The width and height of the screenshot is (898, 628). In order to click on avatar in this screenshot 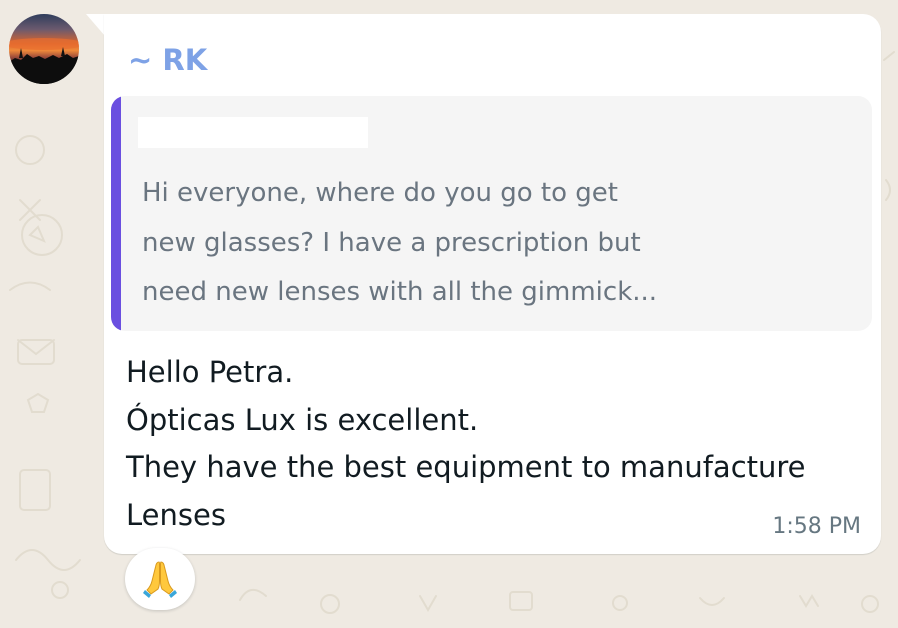, I will do `click(44, 49)`.